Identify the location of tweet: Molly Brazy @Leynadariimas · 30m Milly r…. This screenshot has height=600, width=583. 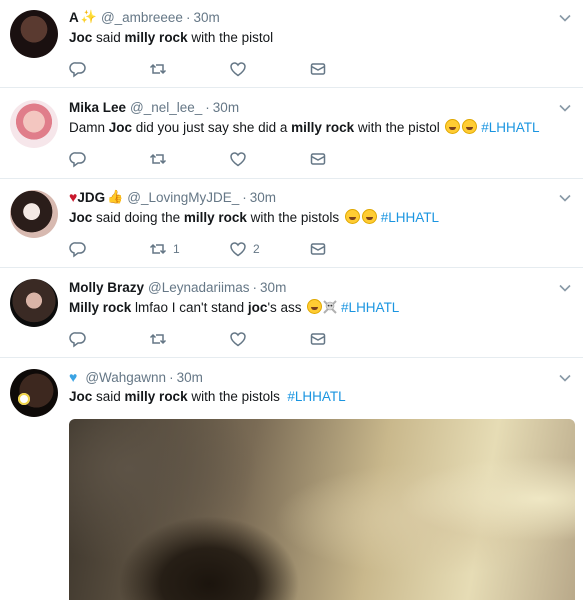
(291, 313).